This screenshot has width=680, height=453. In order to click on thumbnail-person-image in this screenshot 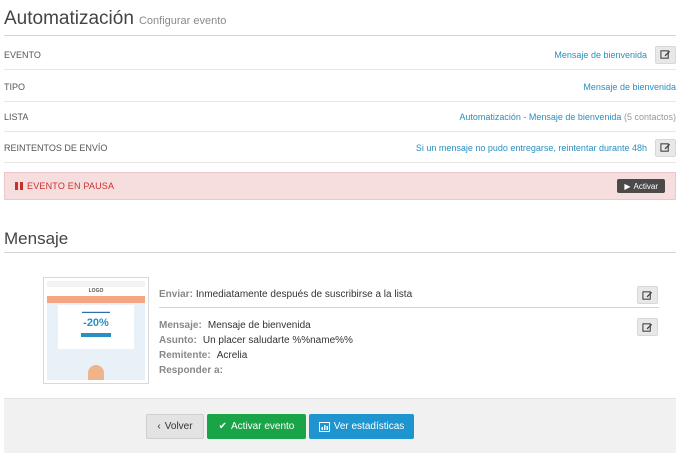, I will do `click(96, 372)`.